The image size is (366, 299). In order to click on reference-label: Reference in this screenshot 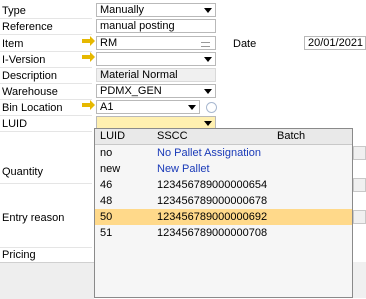, I will do `click(27, 27)`.